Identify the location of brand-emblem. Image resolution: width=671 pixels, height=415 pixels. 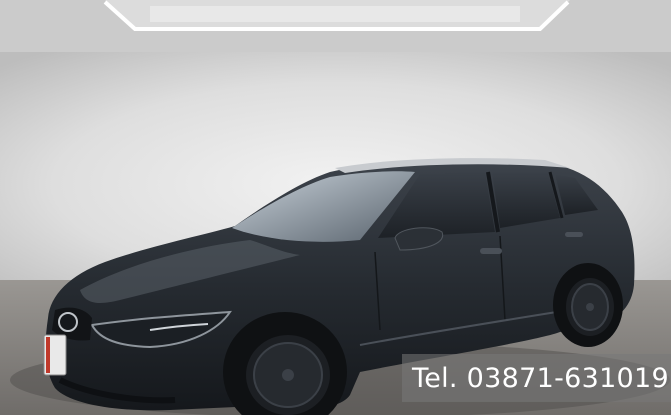
(68, 322).